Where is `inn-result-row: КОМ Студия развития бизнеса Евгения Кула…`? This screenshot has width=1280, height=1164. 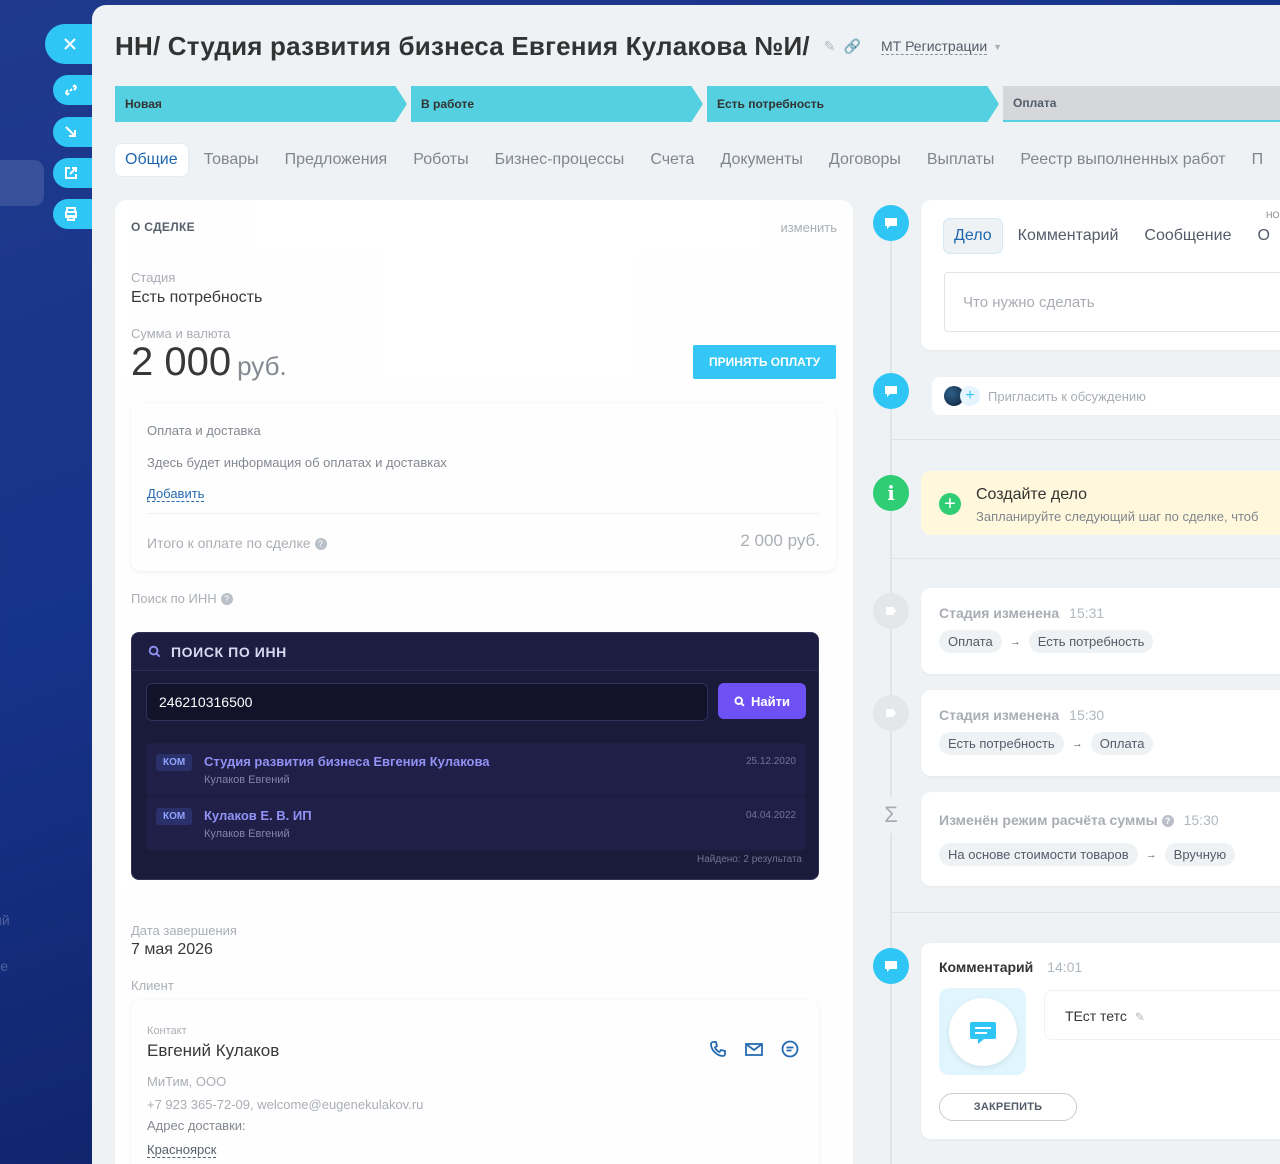
inn-result-row: КОМ Студия развития бизнеса Евгения Кула… is located at coordinates (476, 769).